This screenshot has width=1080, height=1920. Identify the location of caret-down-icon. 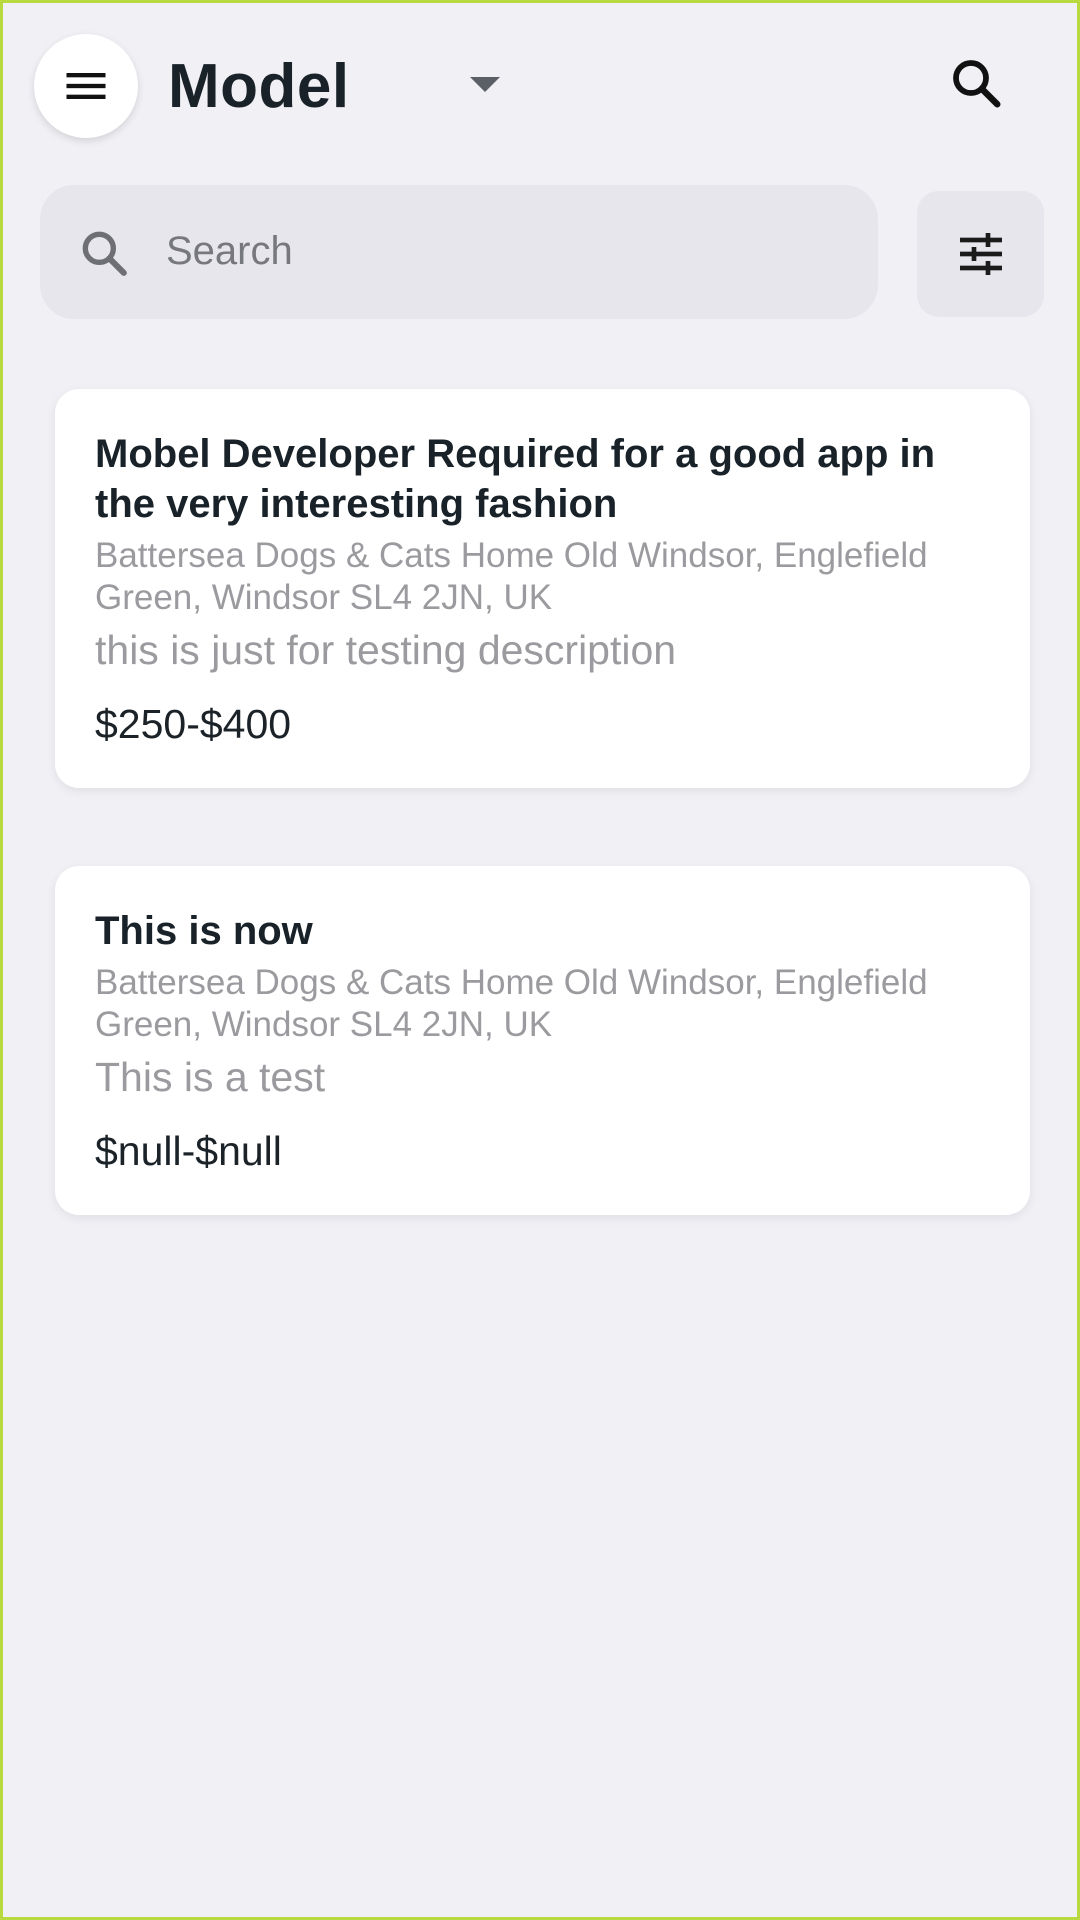
(485, 84).